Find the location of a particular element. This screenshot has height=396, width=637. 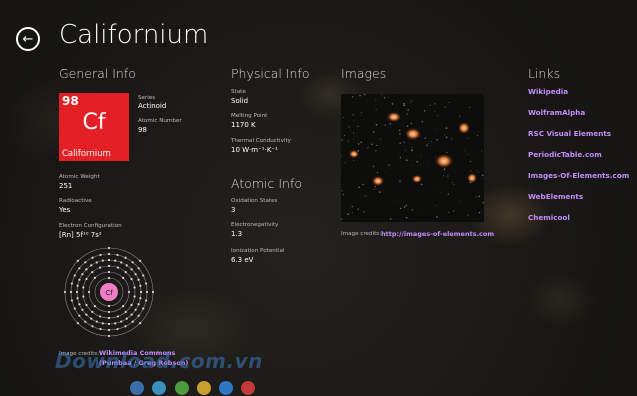

radioactive-value: Yes is located at coordinates (65, 210).